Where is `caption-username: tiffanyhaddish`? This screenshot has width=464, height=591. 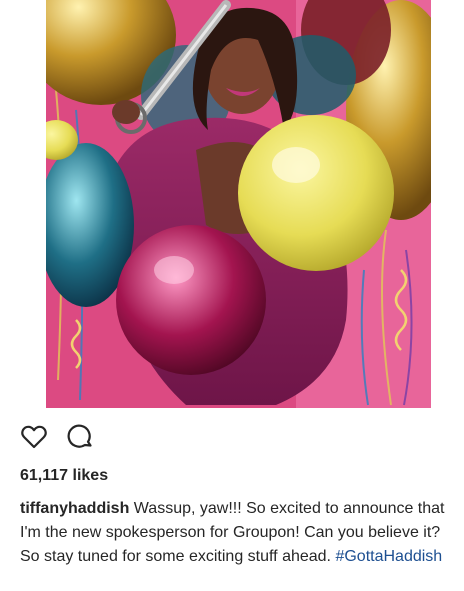 caption-username: tiffanyhaddish is located at coordinates (74, 508).